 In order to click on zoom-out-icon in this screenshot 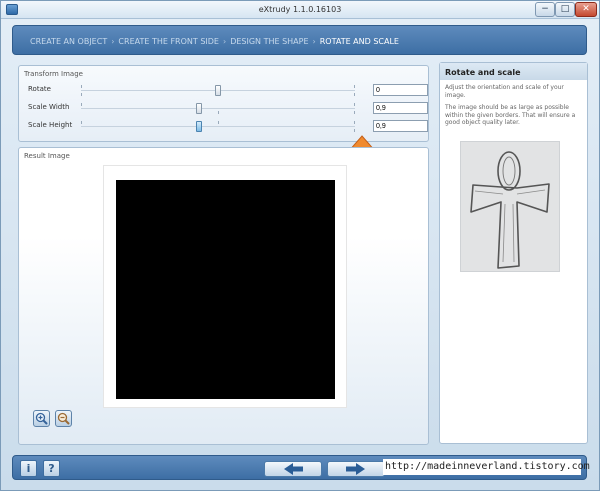, I will do `click(63, 418)`.